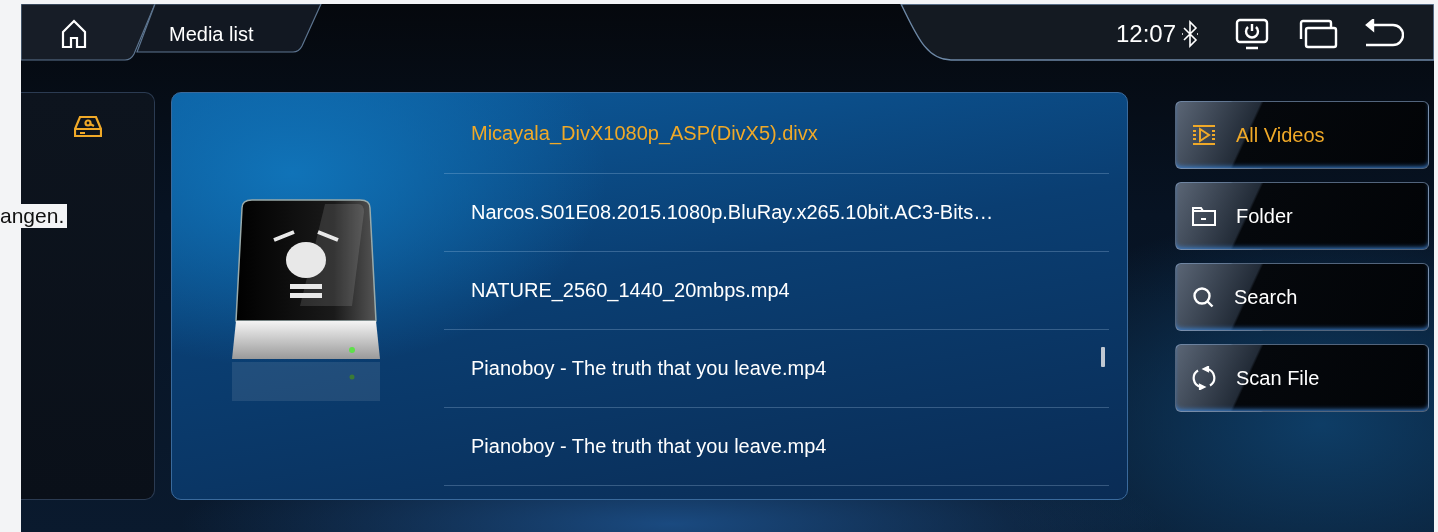 The image size is (1438, 532). I want to click on bluetooth-icon, so click(1190, 34).